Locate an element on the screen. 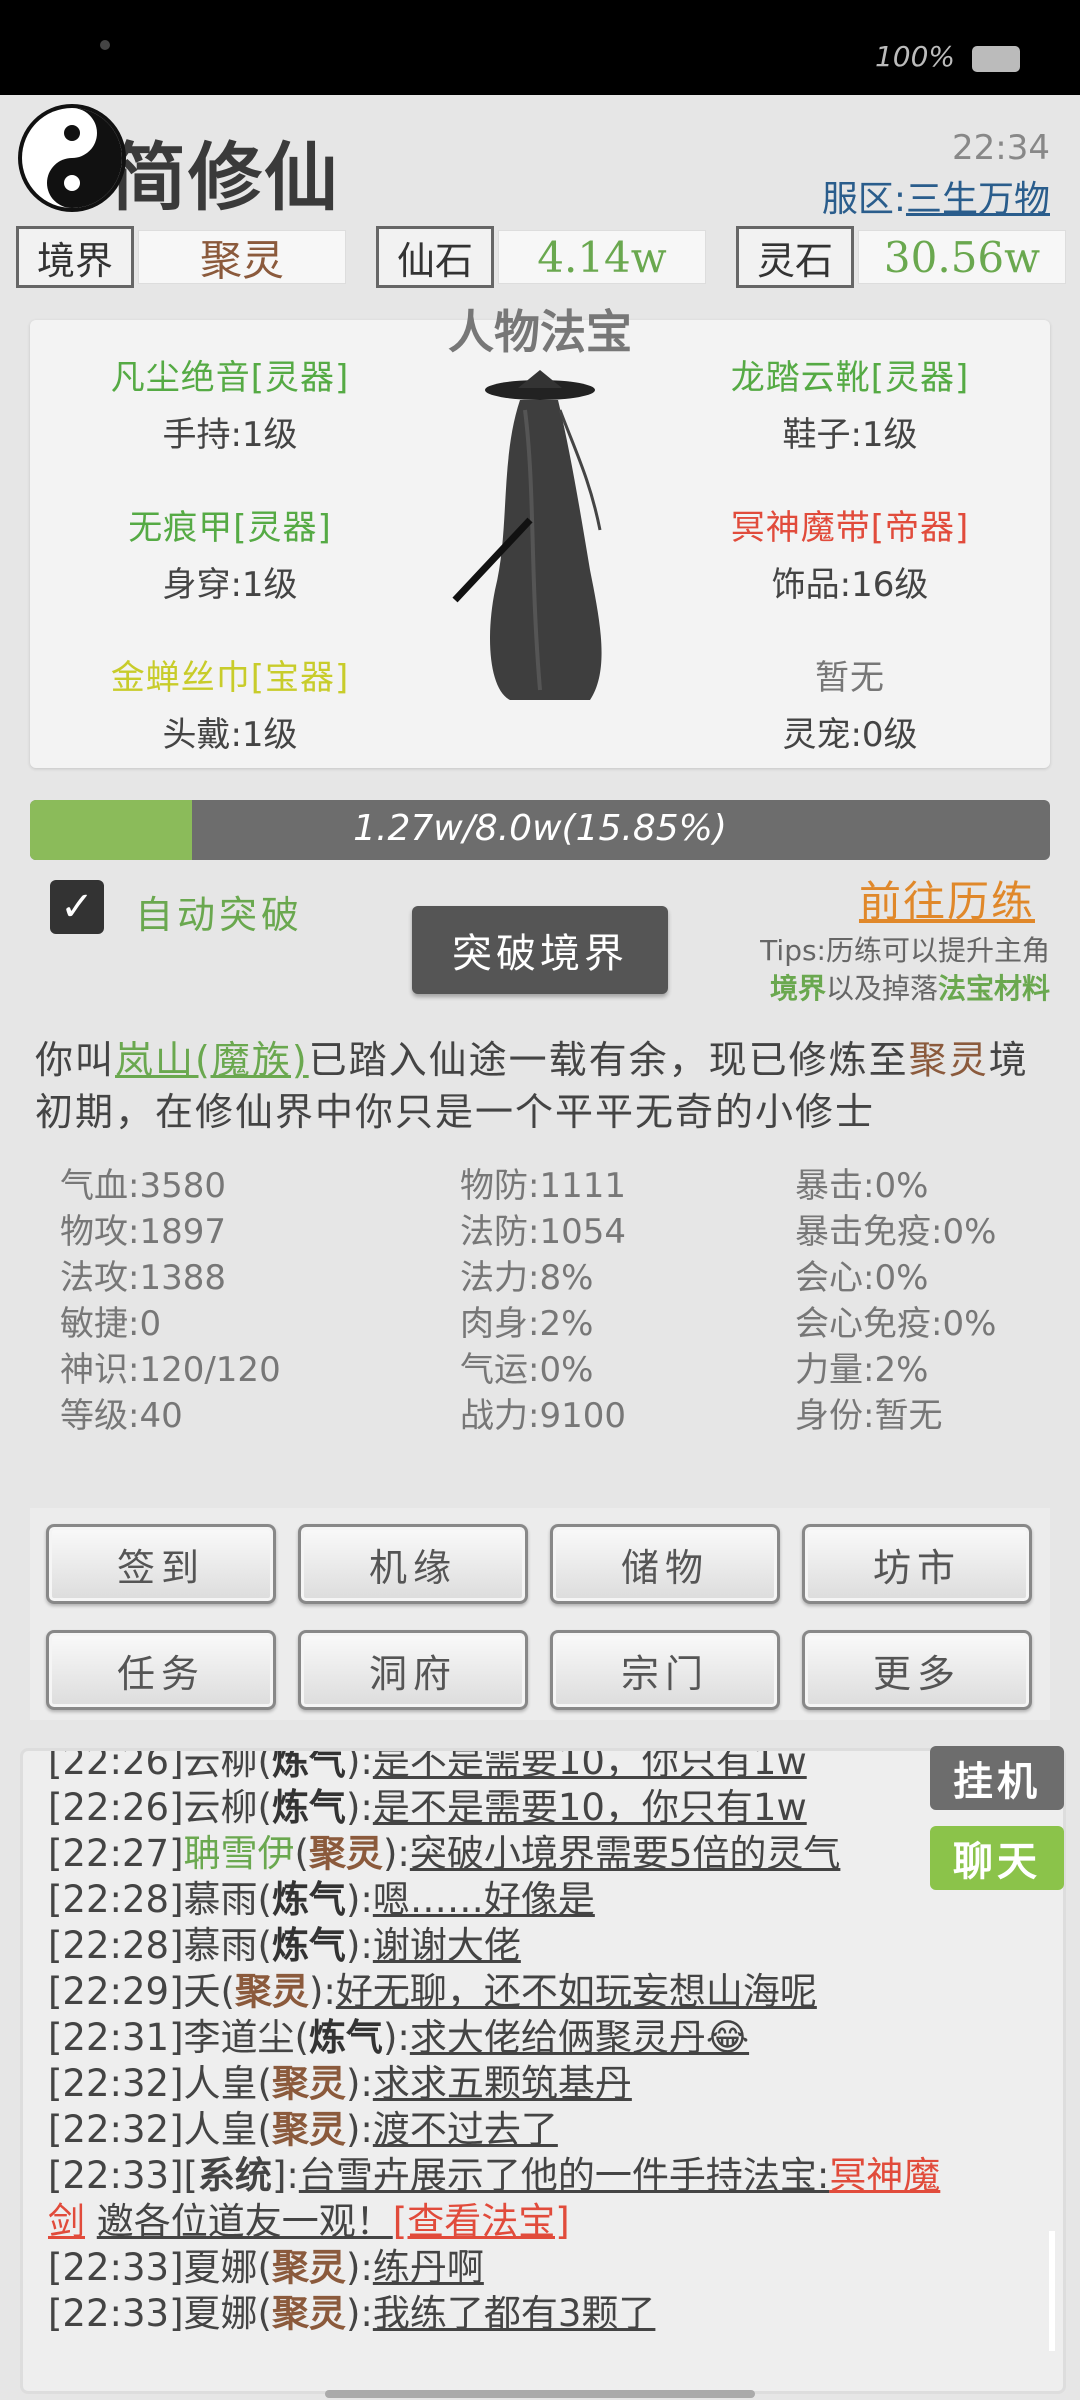 This screenshot has width=1080, height=2400. stat-level: 等级:40 is located at coordinates (121, 1416).